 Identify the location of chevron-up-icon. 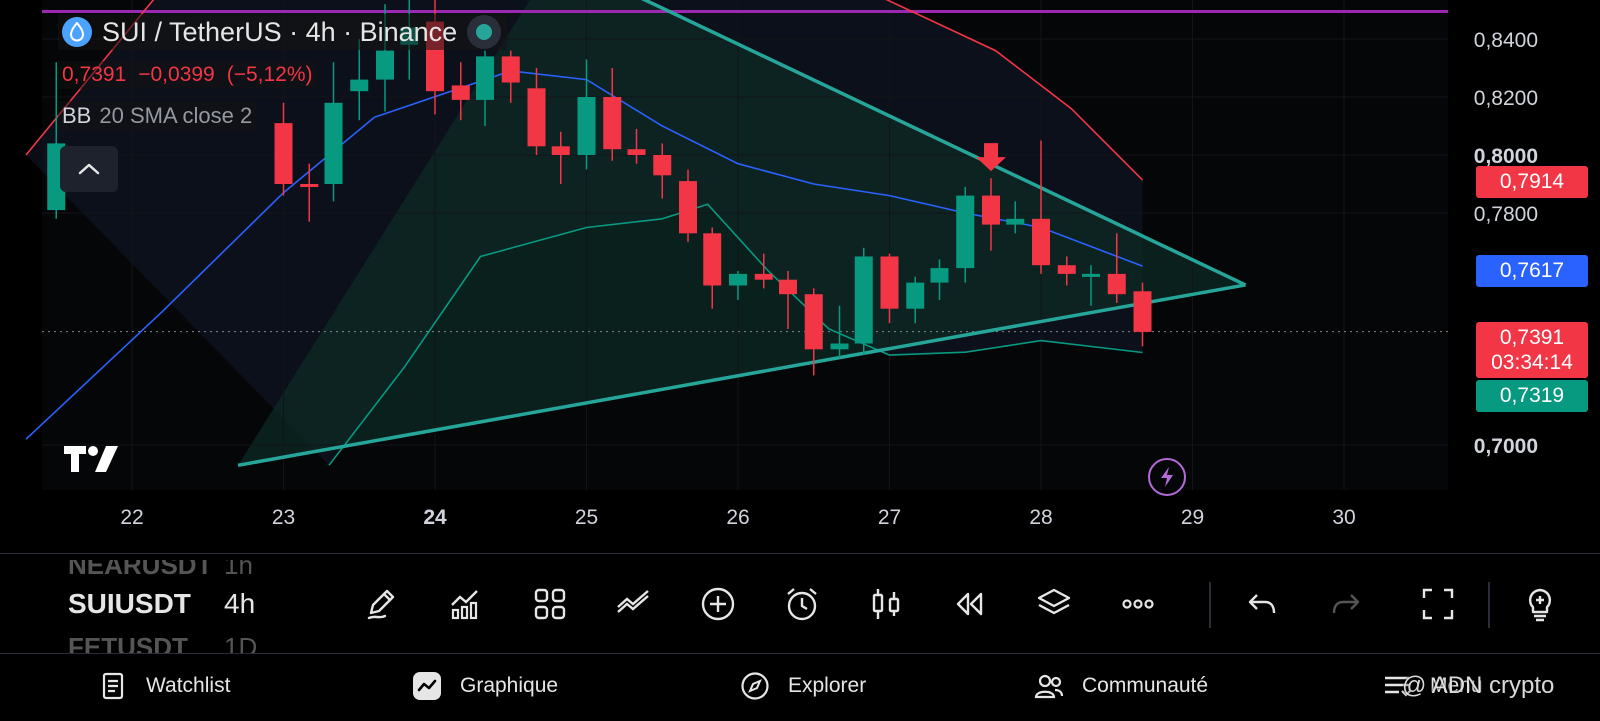
(89, 169).